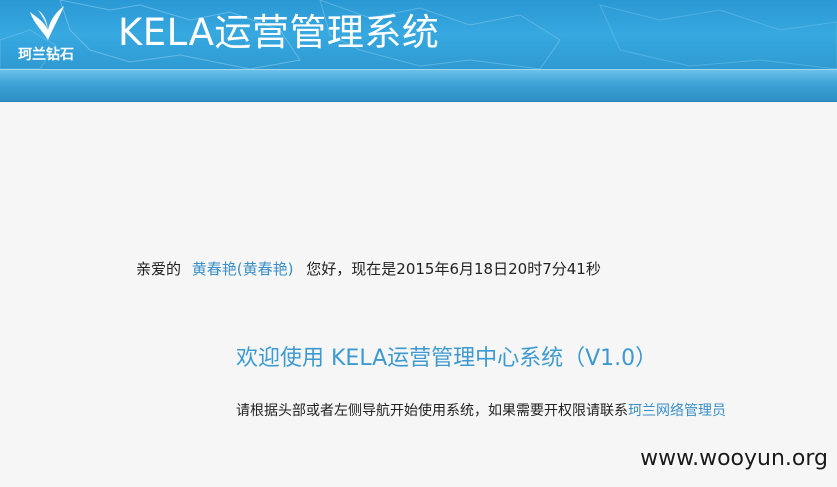 The image size is (837, 487). I want to click on greeting-prefix: 亲爱的, so click(159, 269).